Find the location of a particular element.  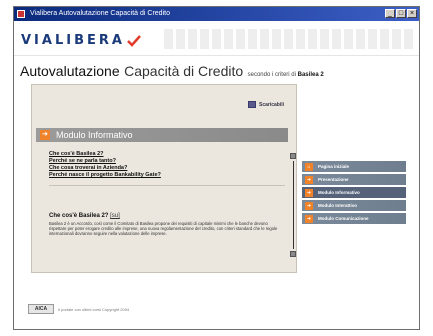

site-header: VIALIBERA is located at coordinates (216, 38).